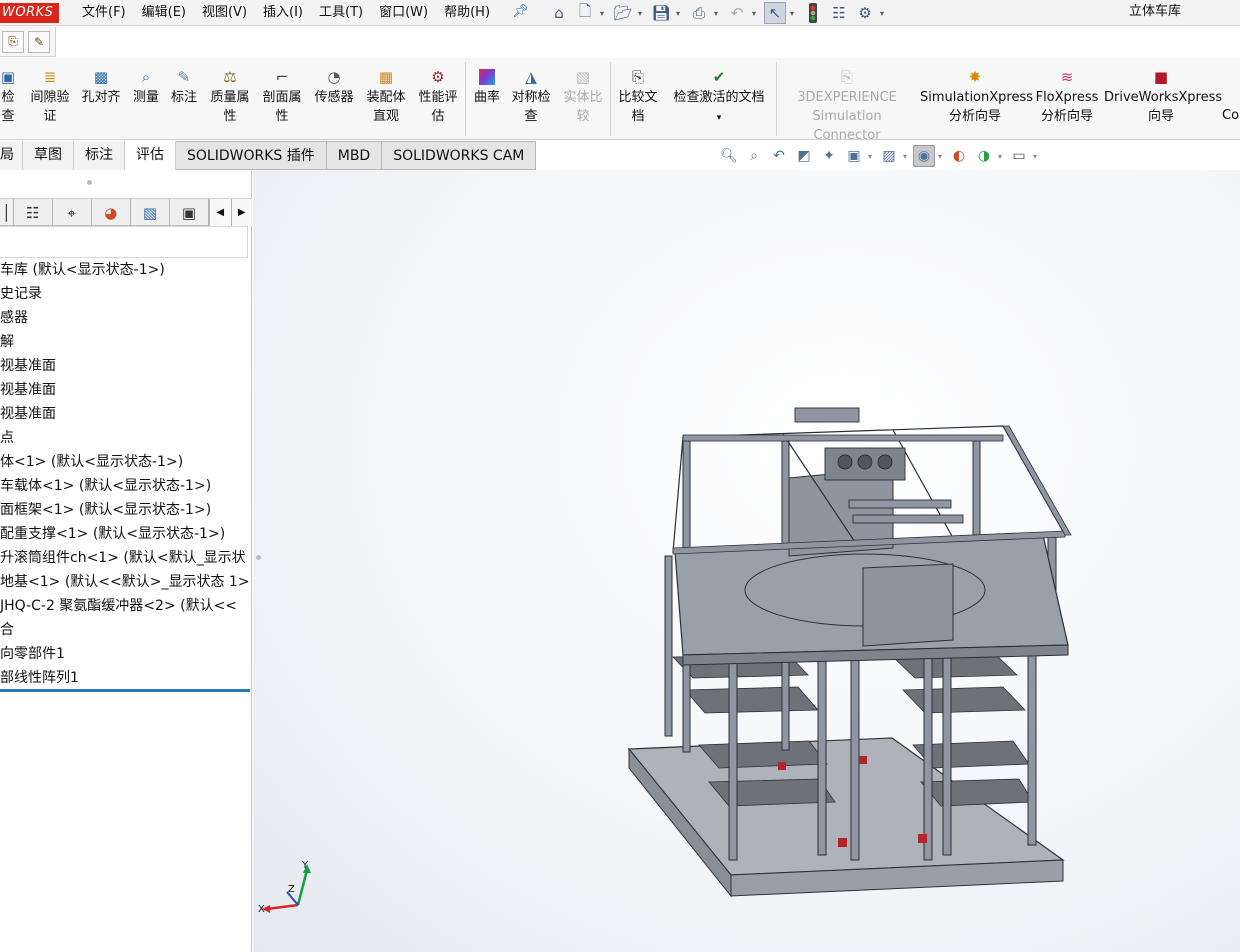 This screenshot has height=952, width=1240. I want to click on ribbon-performance-evaluation-button: ⚙ 性能评 估, so click(438, 97).